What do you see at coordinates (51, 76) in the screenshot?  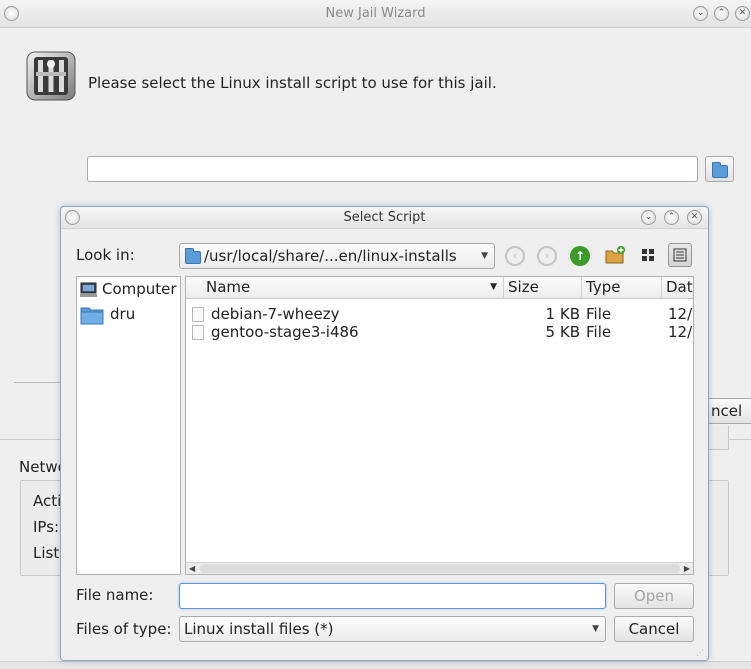 I see `jail-icon` at bounding box center [51, 76].